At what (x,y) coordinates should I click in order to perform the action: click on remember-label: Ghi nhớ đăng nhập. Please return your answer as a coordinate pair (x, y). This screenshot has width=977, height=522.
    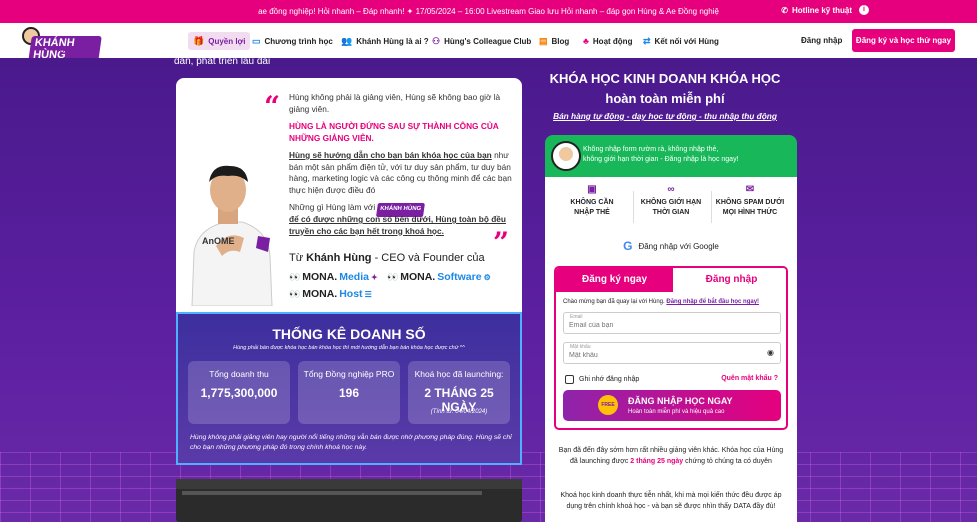
    Looking at the image, I should click on (609, 379).